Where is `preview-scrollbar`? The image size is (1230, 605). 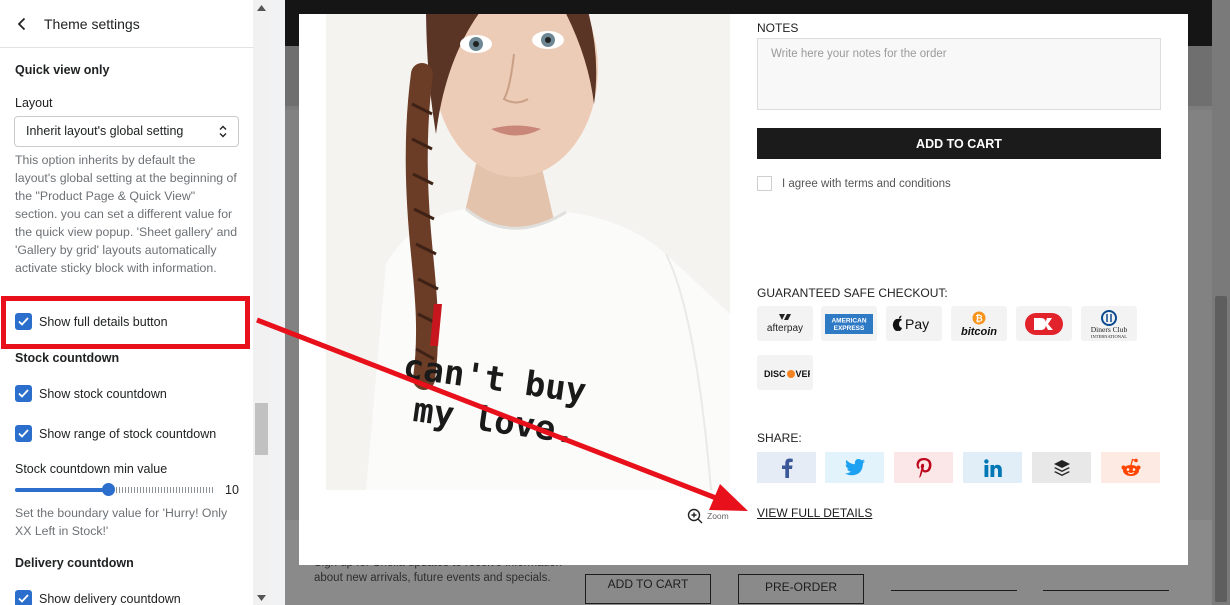
preview-scrollbar is located at coordinates (1221, 302).